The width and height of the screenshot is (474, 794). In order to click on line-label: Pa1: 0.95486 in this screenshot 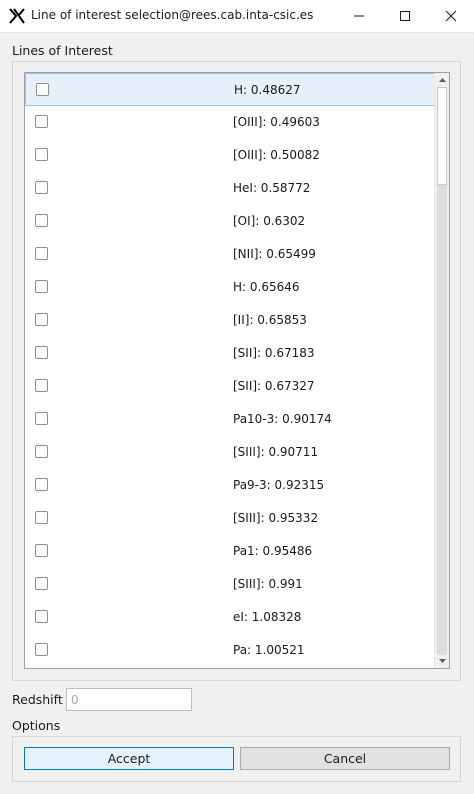, I will do `click(273, 551)`.